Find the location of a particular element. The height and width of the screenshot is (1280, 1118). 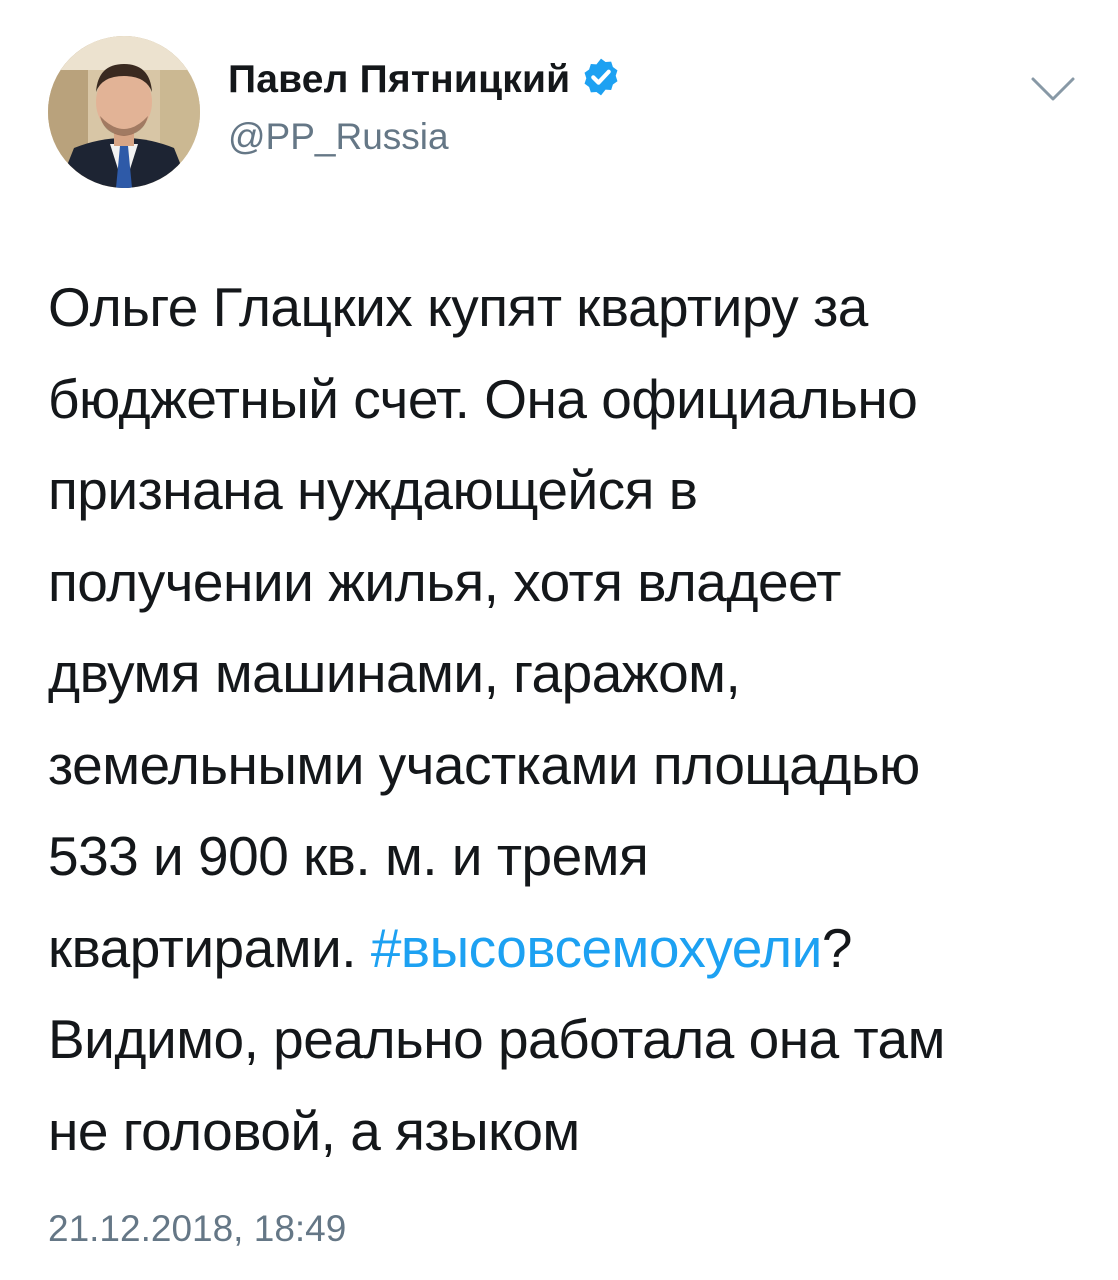

avatar-photo is located at coordinates (124, 112).